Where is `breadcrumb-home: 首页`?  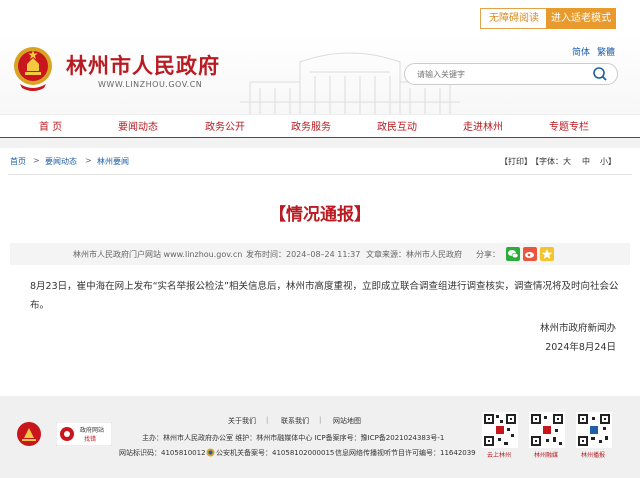
breadcrumb-home: 首页 is located at coordinates (18, 161).